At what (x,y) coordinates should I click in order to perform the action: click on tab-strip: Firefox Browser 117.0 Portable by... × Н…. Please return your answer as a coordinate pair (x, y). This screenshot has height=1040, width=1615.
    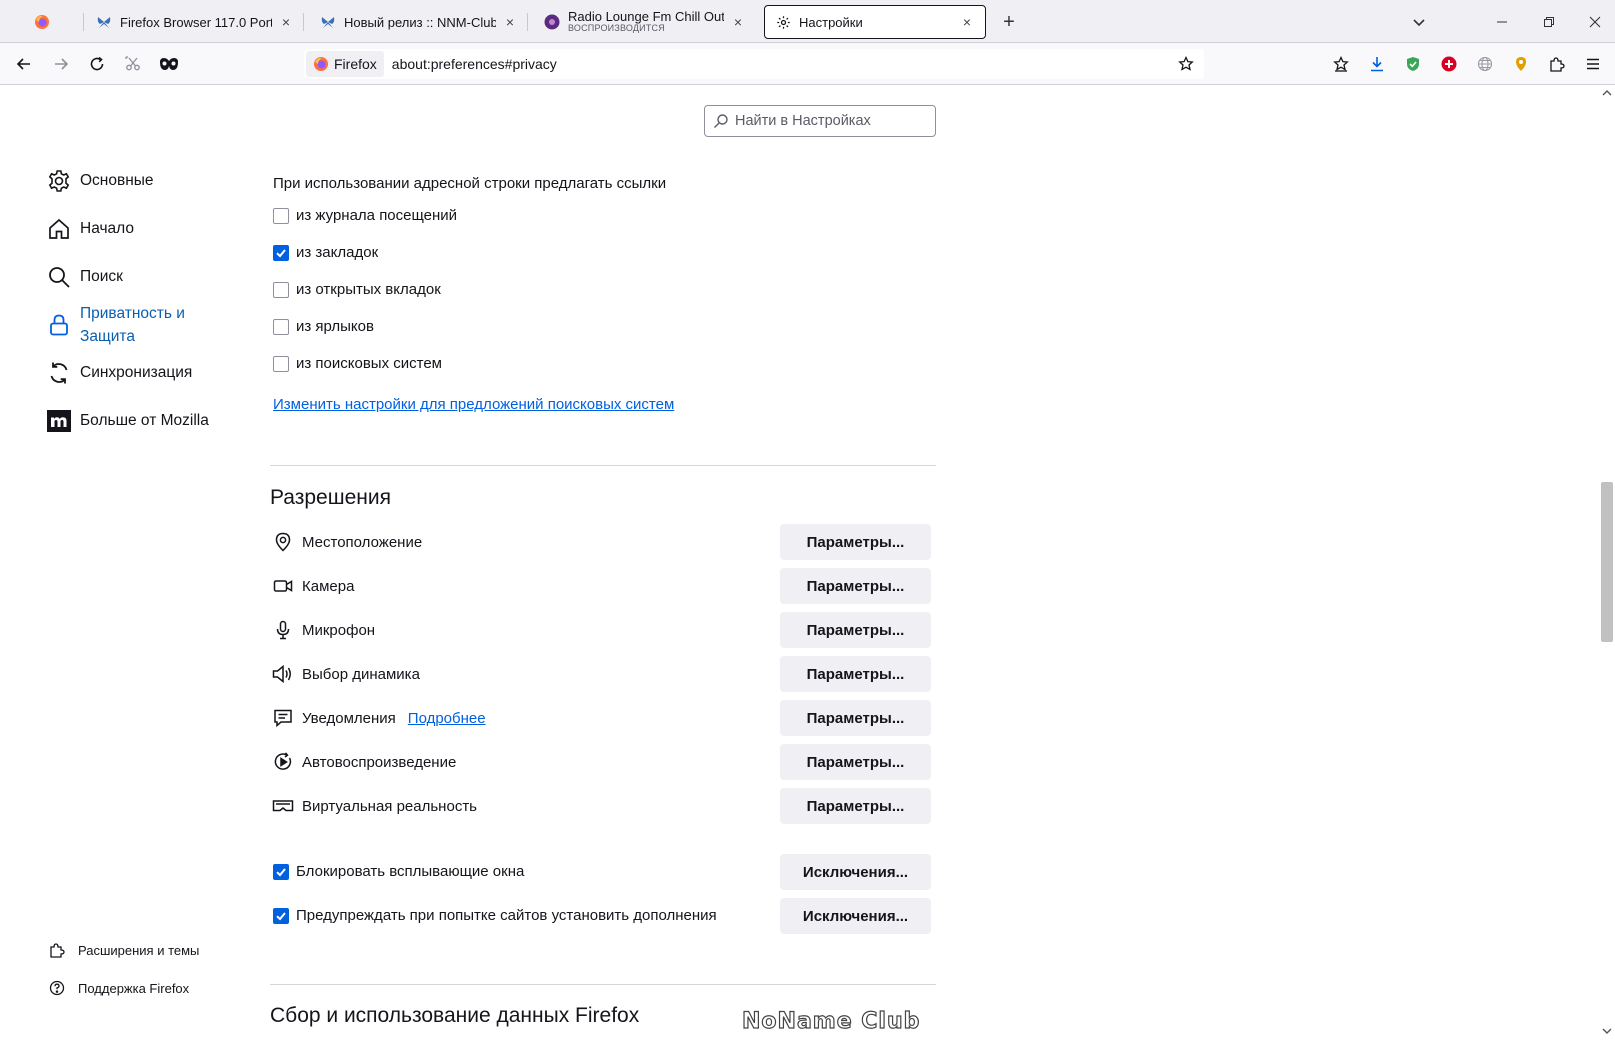
    Looking at the image, I should click on (807, 21).